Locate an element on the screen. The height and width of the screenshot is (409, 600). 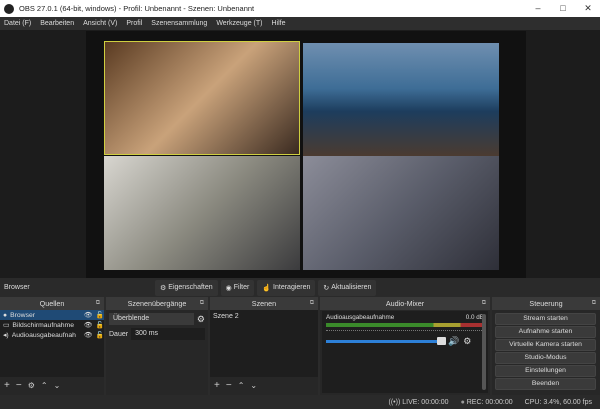
properties-button: ⚙ Eigenschaften is located at coordinates (186, 287).